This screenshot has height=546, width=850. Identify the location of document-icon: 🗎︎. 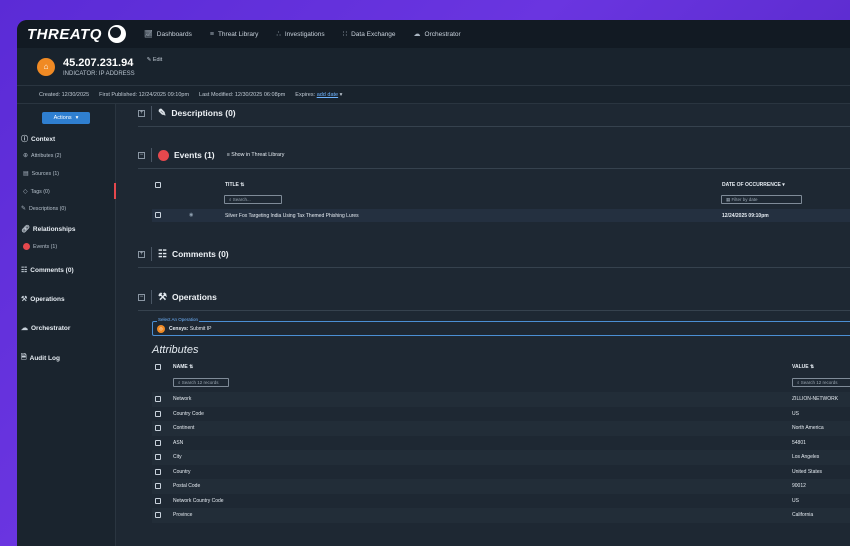
(24, 357).